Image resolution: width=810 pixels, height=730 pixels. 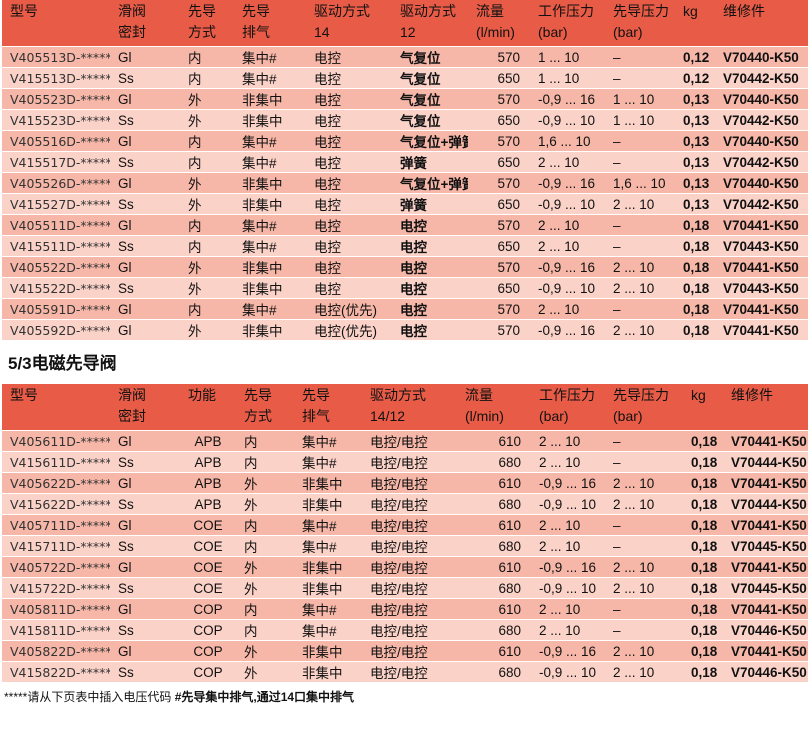 What do you see at coordinates (132, 11) in the screenshot?
I see `header-seal-line1: 滑阀` at bounding box center [132, 11].